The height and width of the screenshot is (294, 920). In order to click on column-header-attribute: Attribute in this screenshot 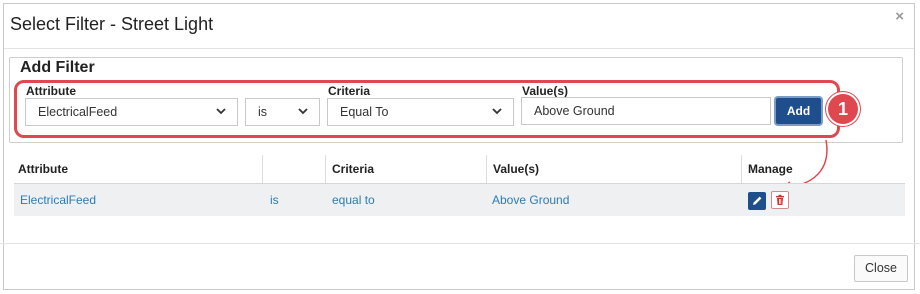, I will do `click(43, 169)`.